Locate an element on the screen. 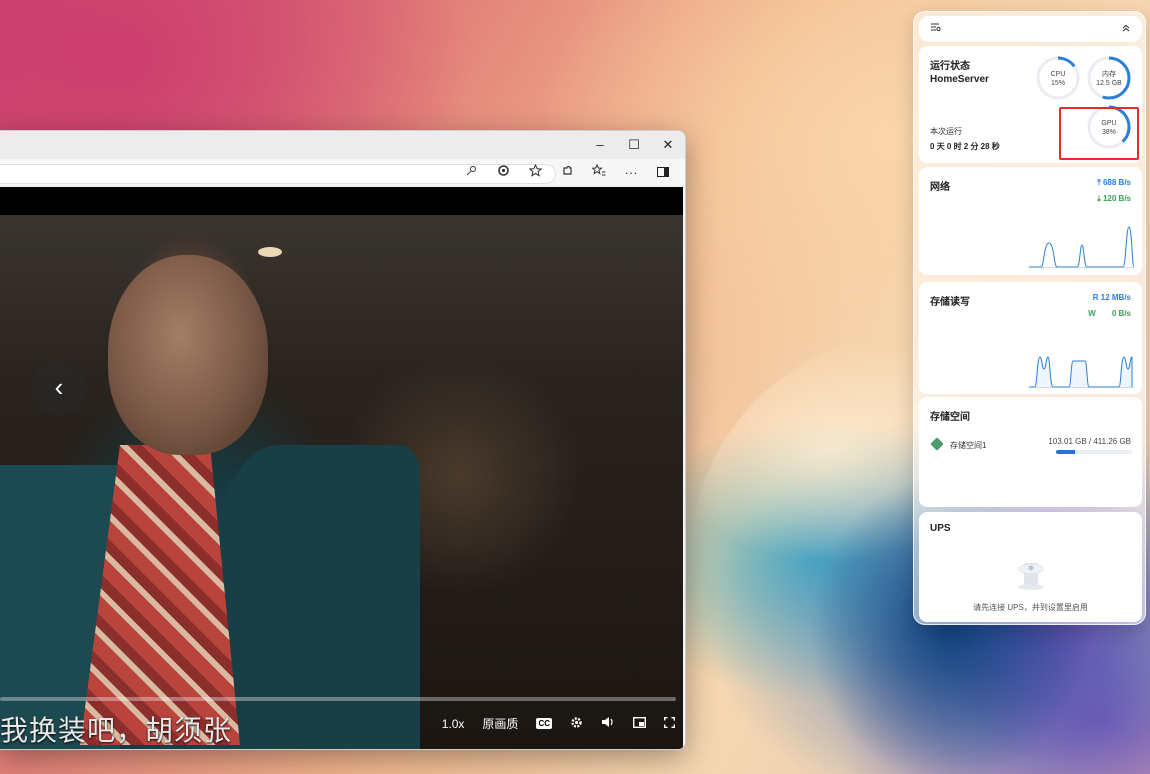 This screenshot has height=774, width=1150. gpu-highlight-box is located at coordinates (1099, 133).